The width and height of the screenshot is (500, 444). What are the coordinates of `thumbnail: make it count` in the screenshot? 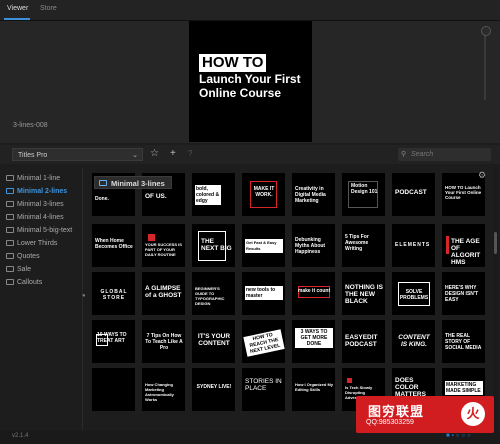 It's located at (313, 293).